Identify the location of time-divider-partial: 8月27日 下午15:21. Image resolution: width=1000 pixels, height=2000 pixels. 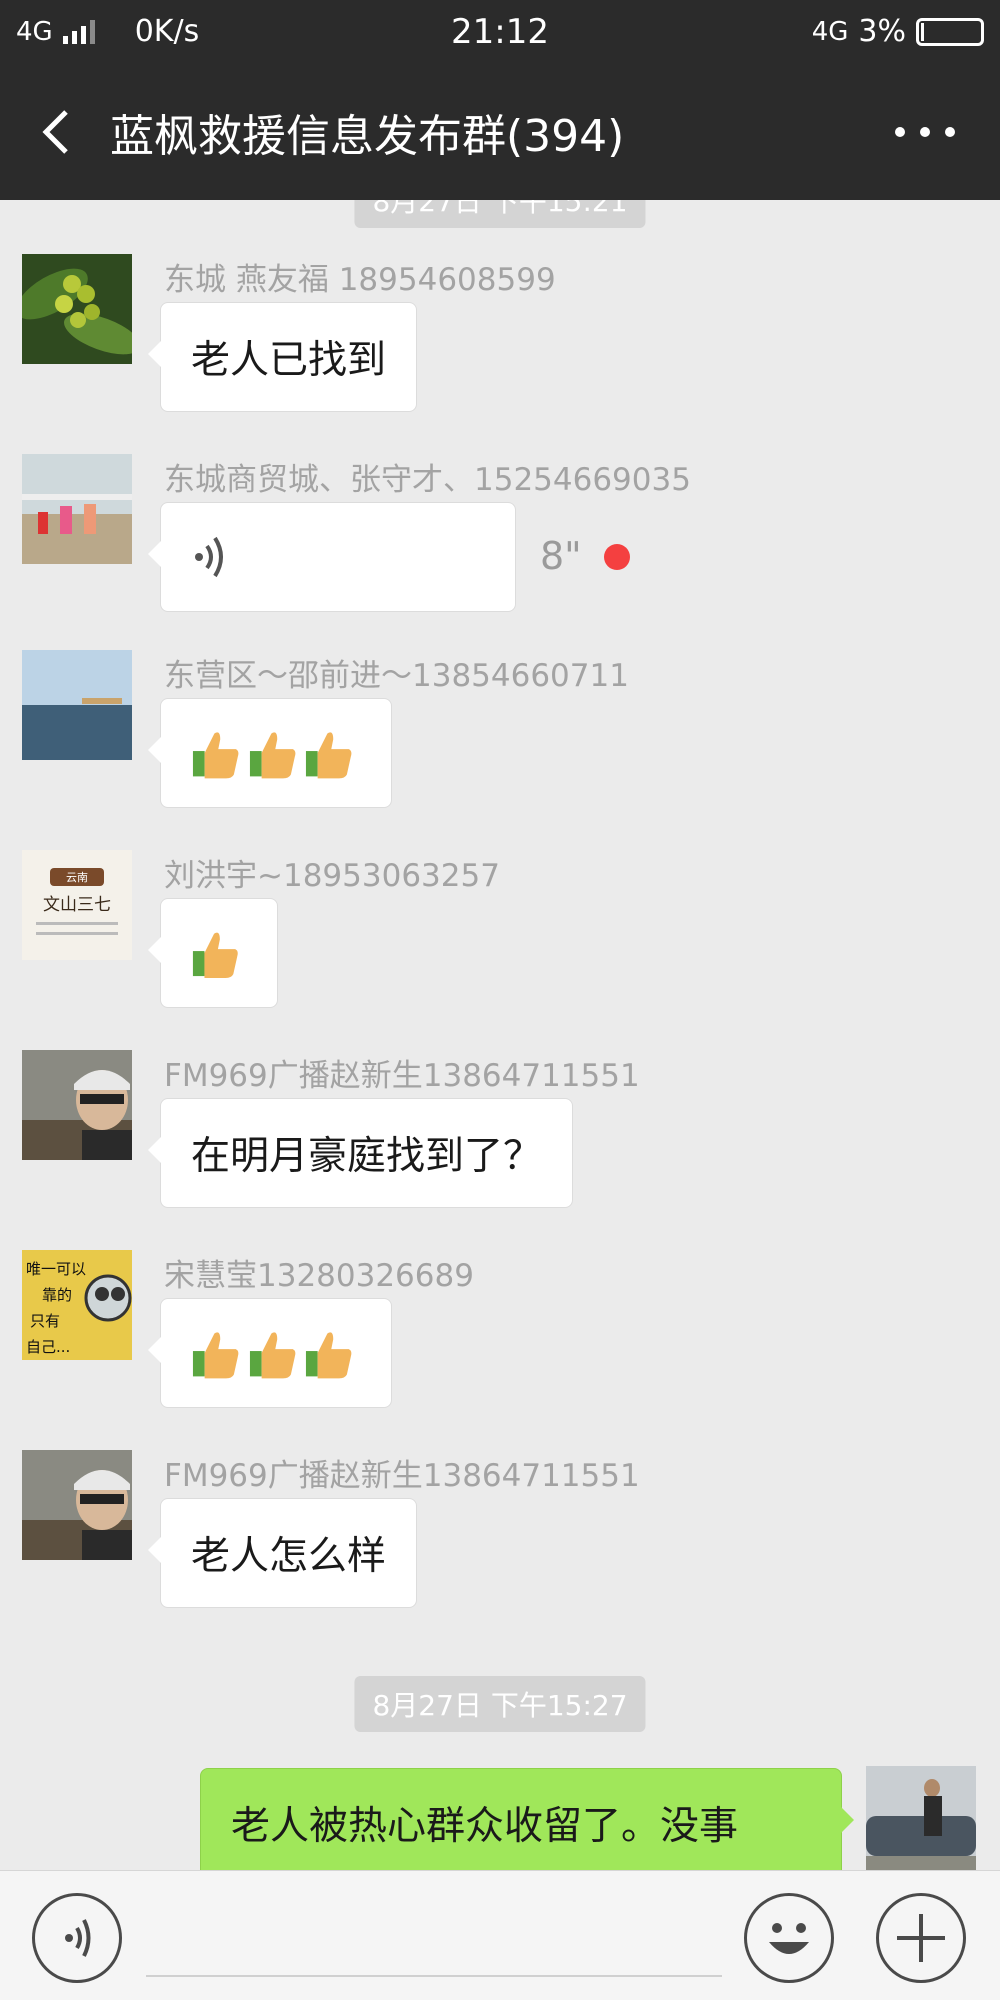
(500, 214).